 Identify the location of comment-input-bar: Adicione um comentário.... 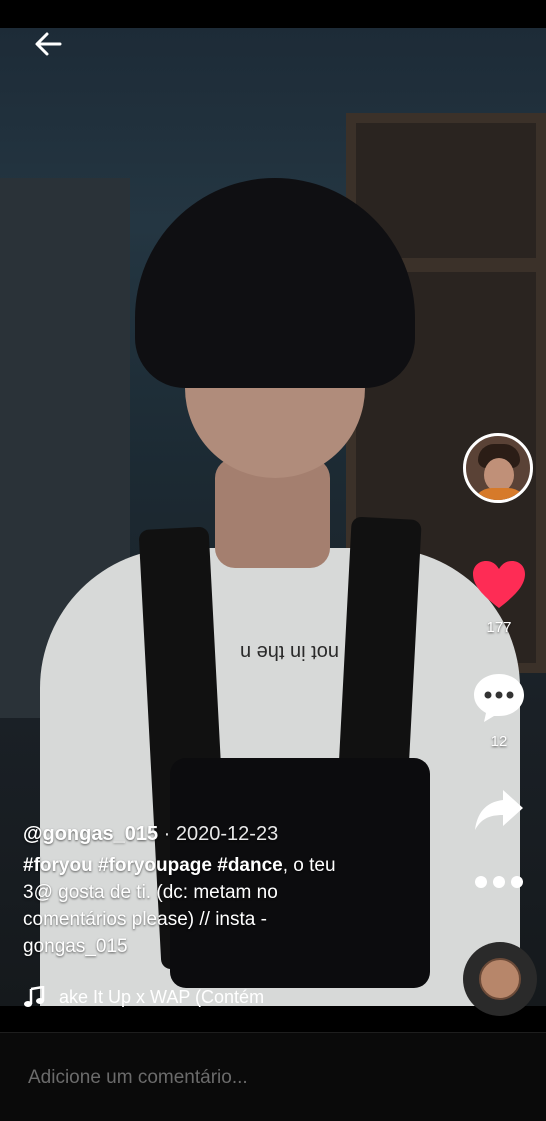
(273, 1076).